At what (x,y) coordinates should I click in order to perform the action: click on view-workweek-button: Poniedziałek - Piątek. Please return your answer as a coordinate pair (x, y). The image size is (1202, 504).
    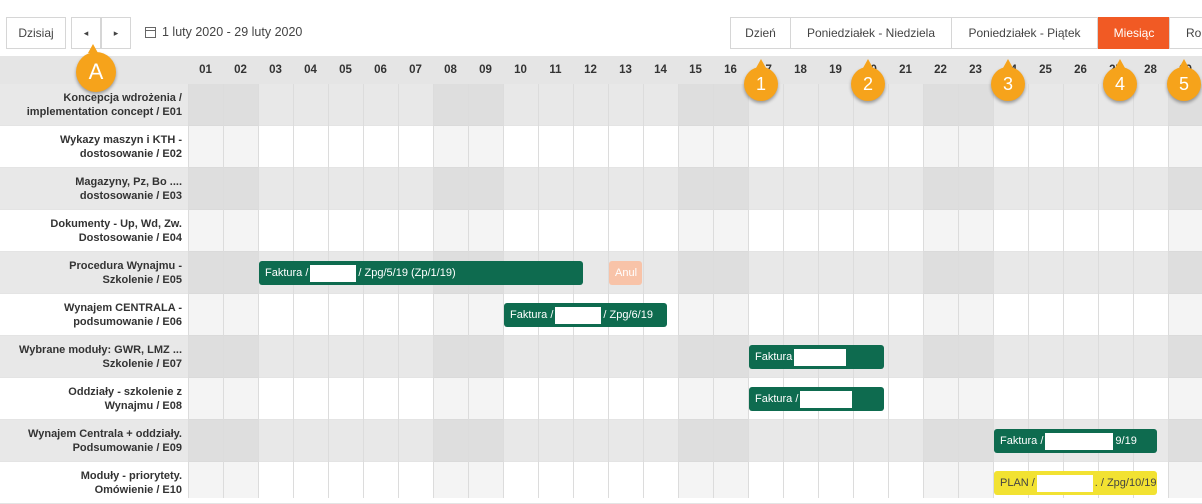
    Looking at the image, I should click on (1024, 33).